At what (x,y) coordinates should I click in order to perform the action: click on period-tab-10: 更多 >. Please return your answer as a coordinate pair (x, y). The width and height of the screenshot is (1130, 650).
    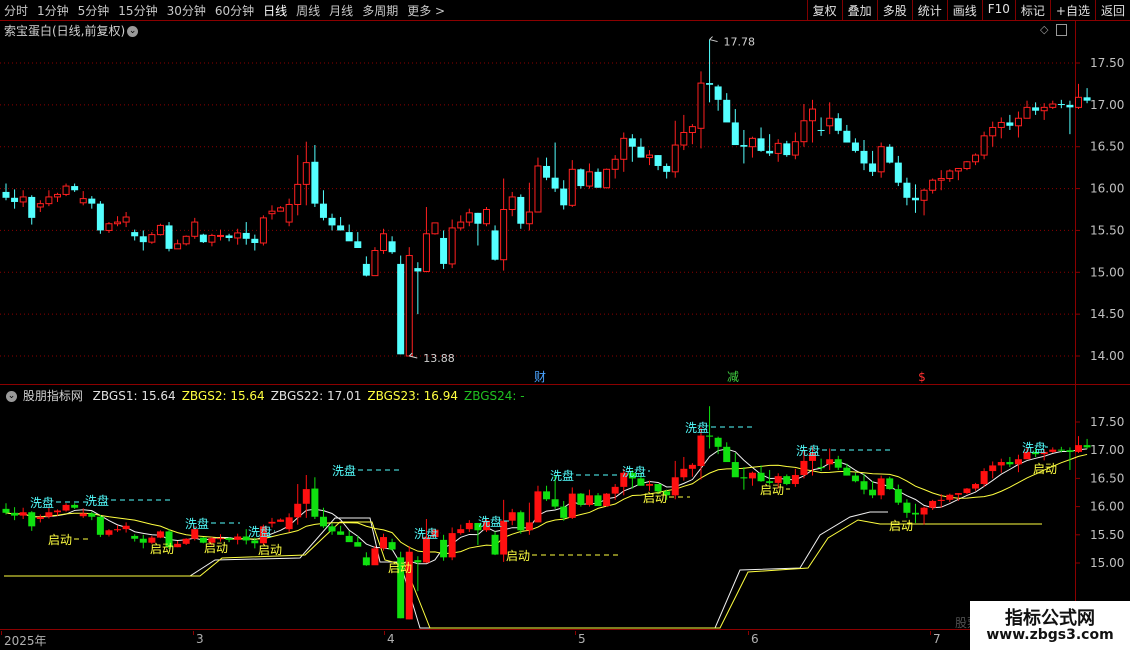
    Looking at the image, I should click on (426, 10).